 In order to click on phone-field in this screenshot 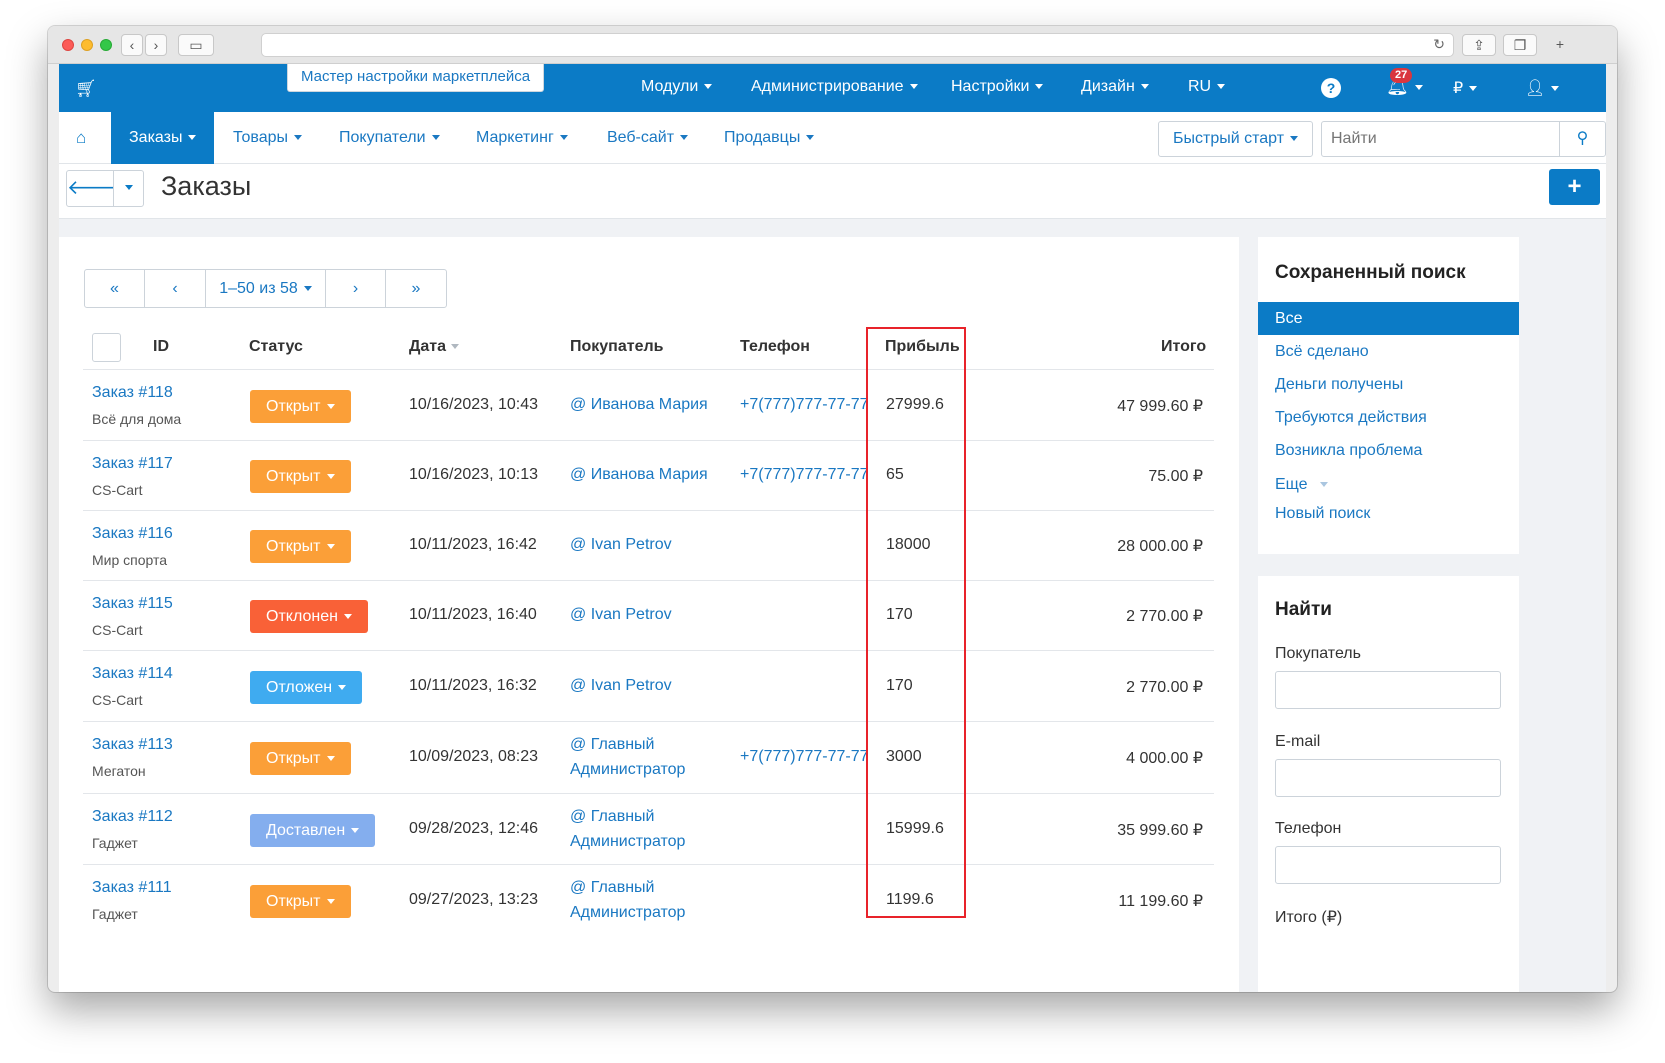, I will do `click(1388, 865)`.